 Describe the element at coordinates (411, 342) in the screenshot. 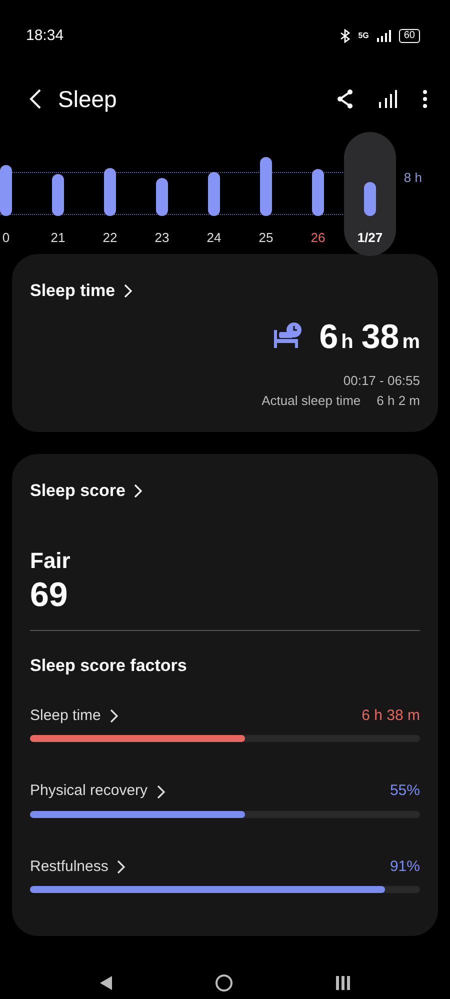

I see `minutes-unit: m` at that location.